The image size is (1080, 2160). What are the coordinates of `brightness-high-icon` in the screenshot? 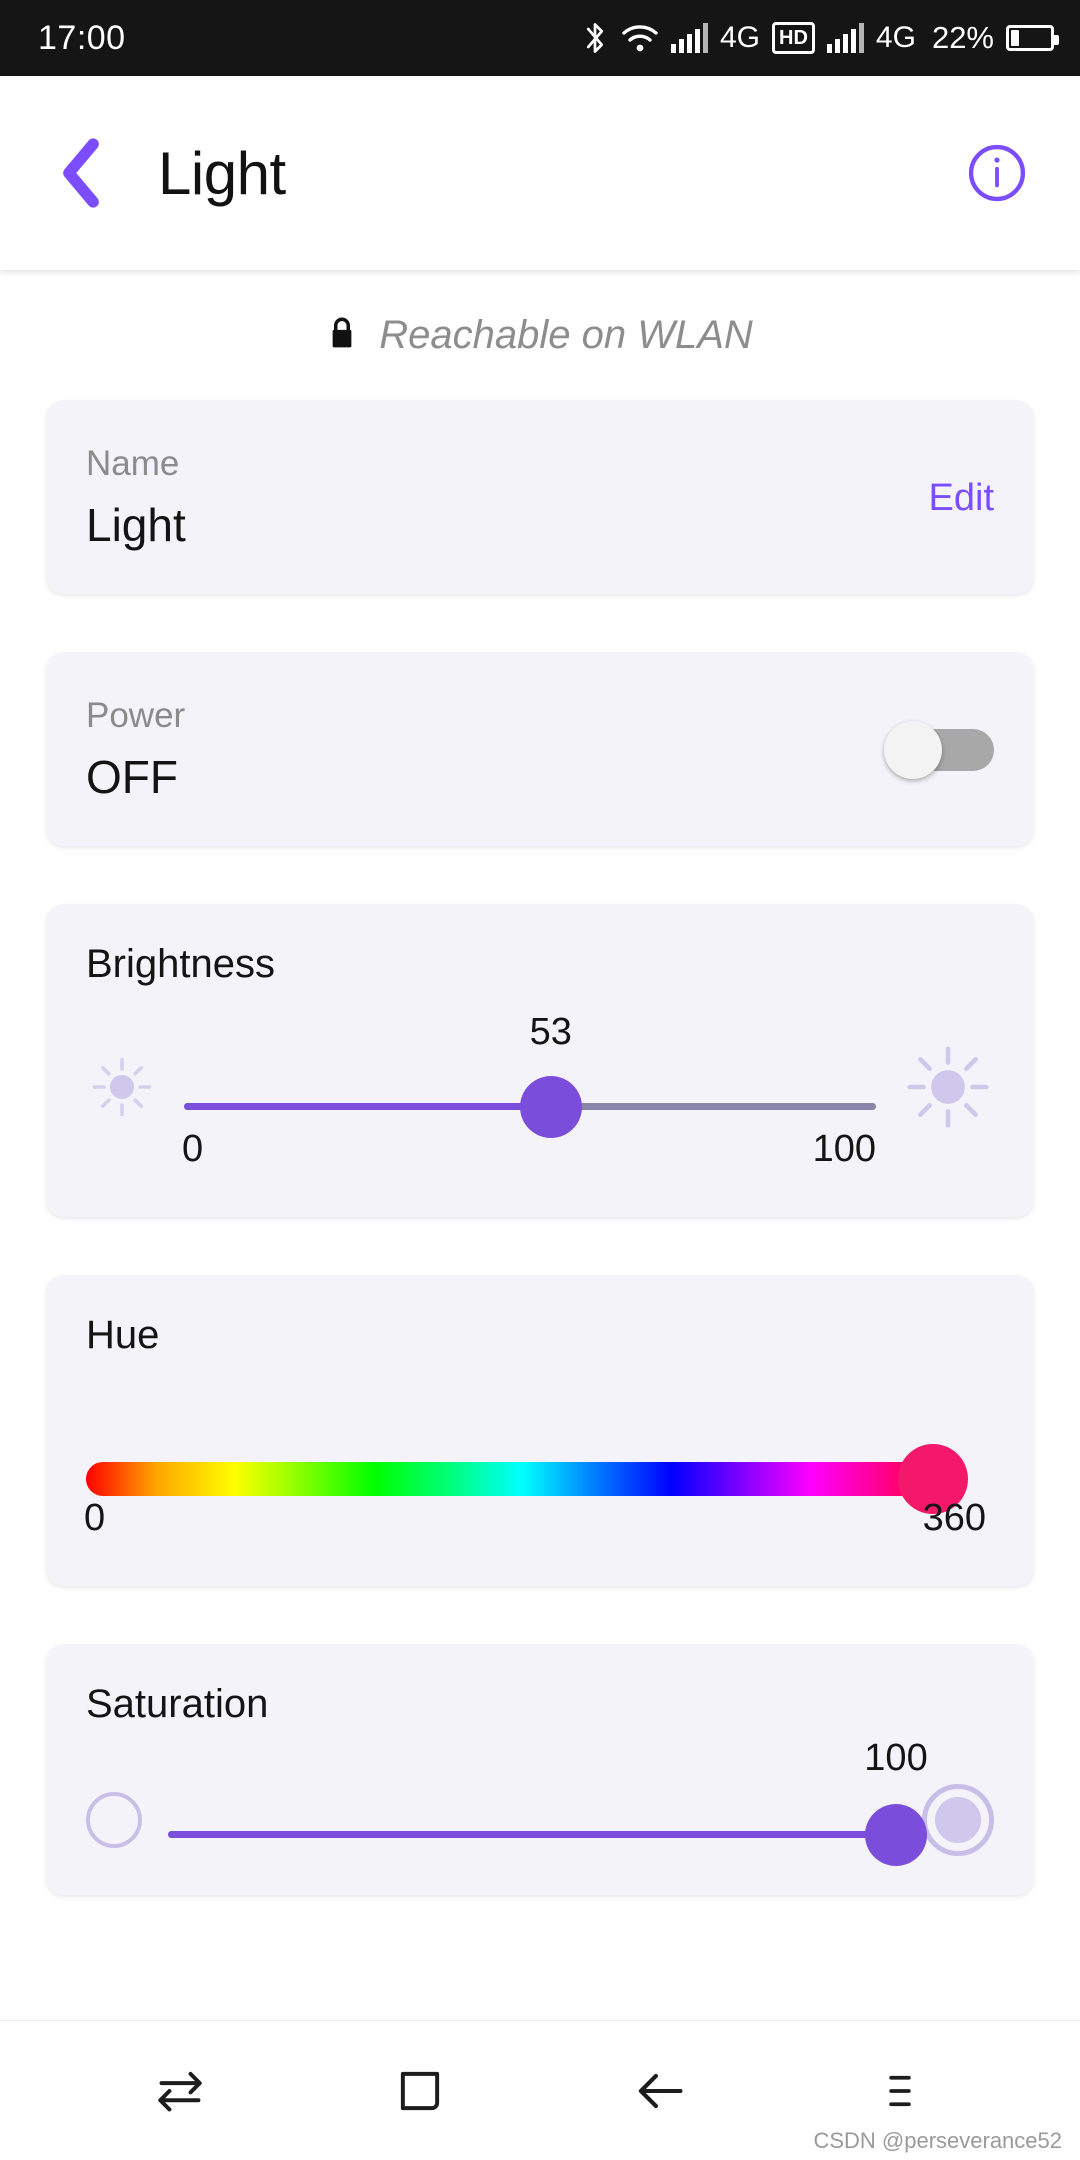 It's located at (948, 1089).